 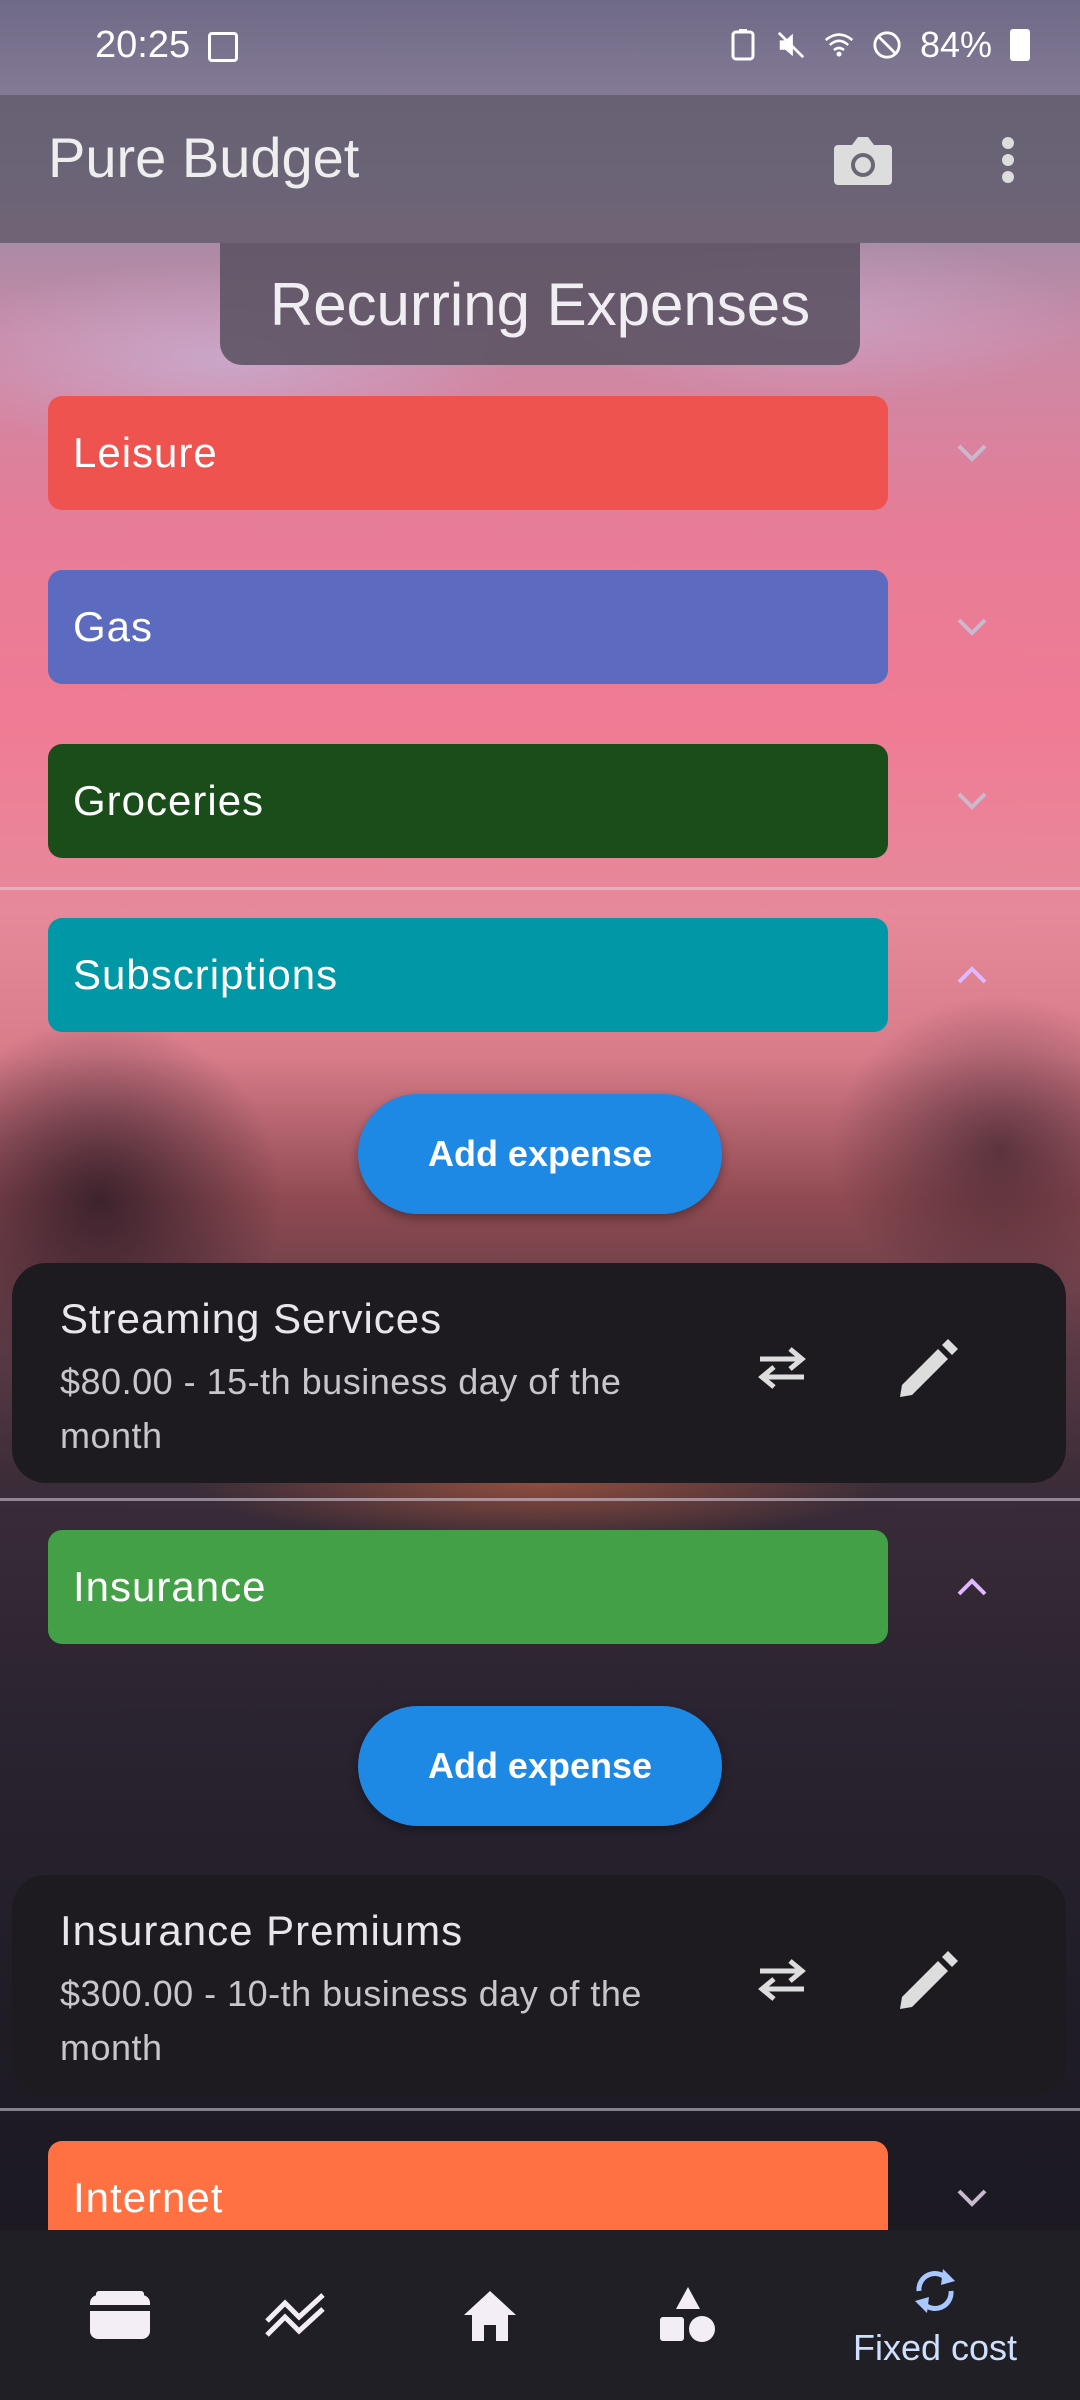 I want to click on category-label: Leisure, so click(x=145, y=452).